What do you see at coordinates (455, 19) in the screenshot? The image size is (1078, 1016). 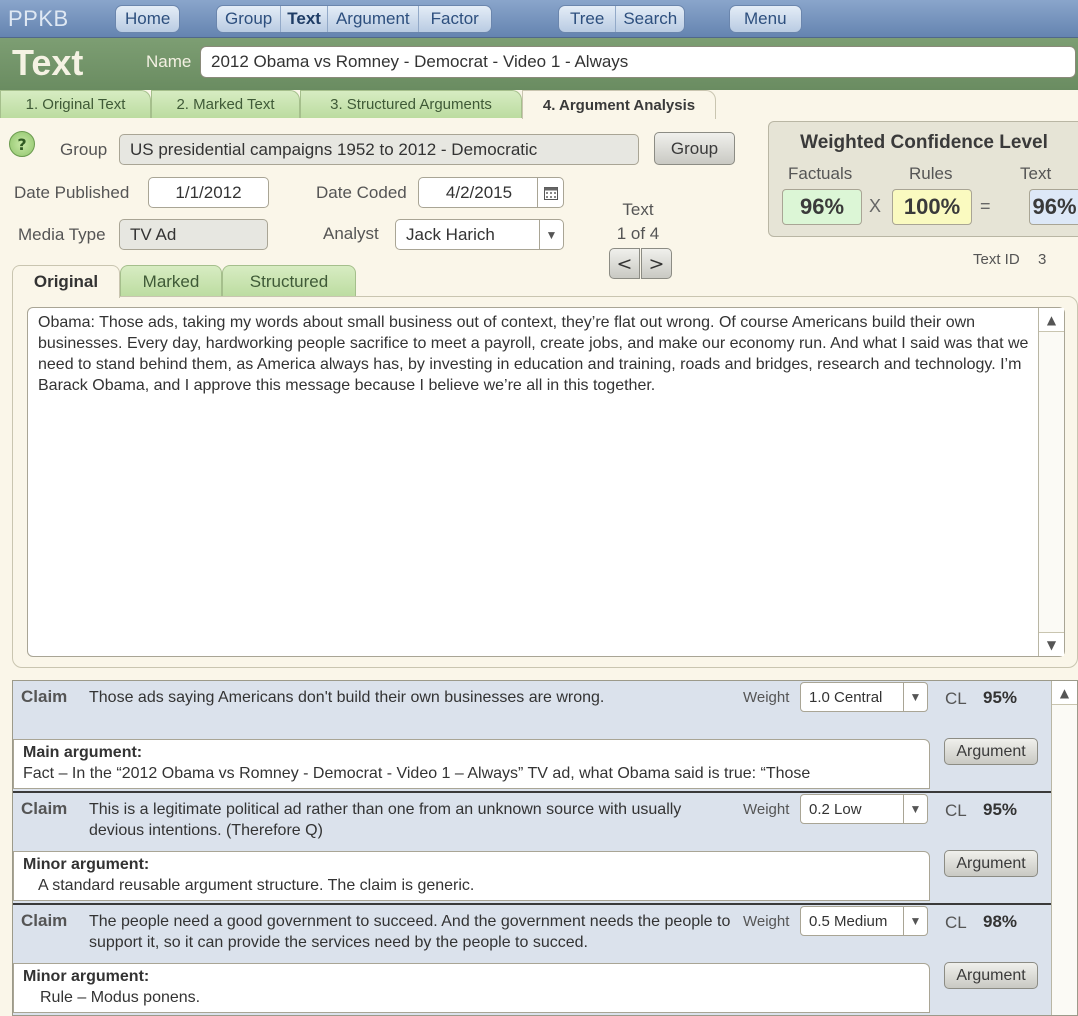 I see `nav-factor-button: Factor` at bounding box center [455, 19].